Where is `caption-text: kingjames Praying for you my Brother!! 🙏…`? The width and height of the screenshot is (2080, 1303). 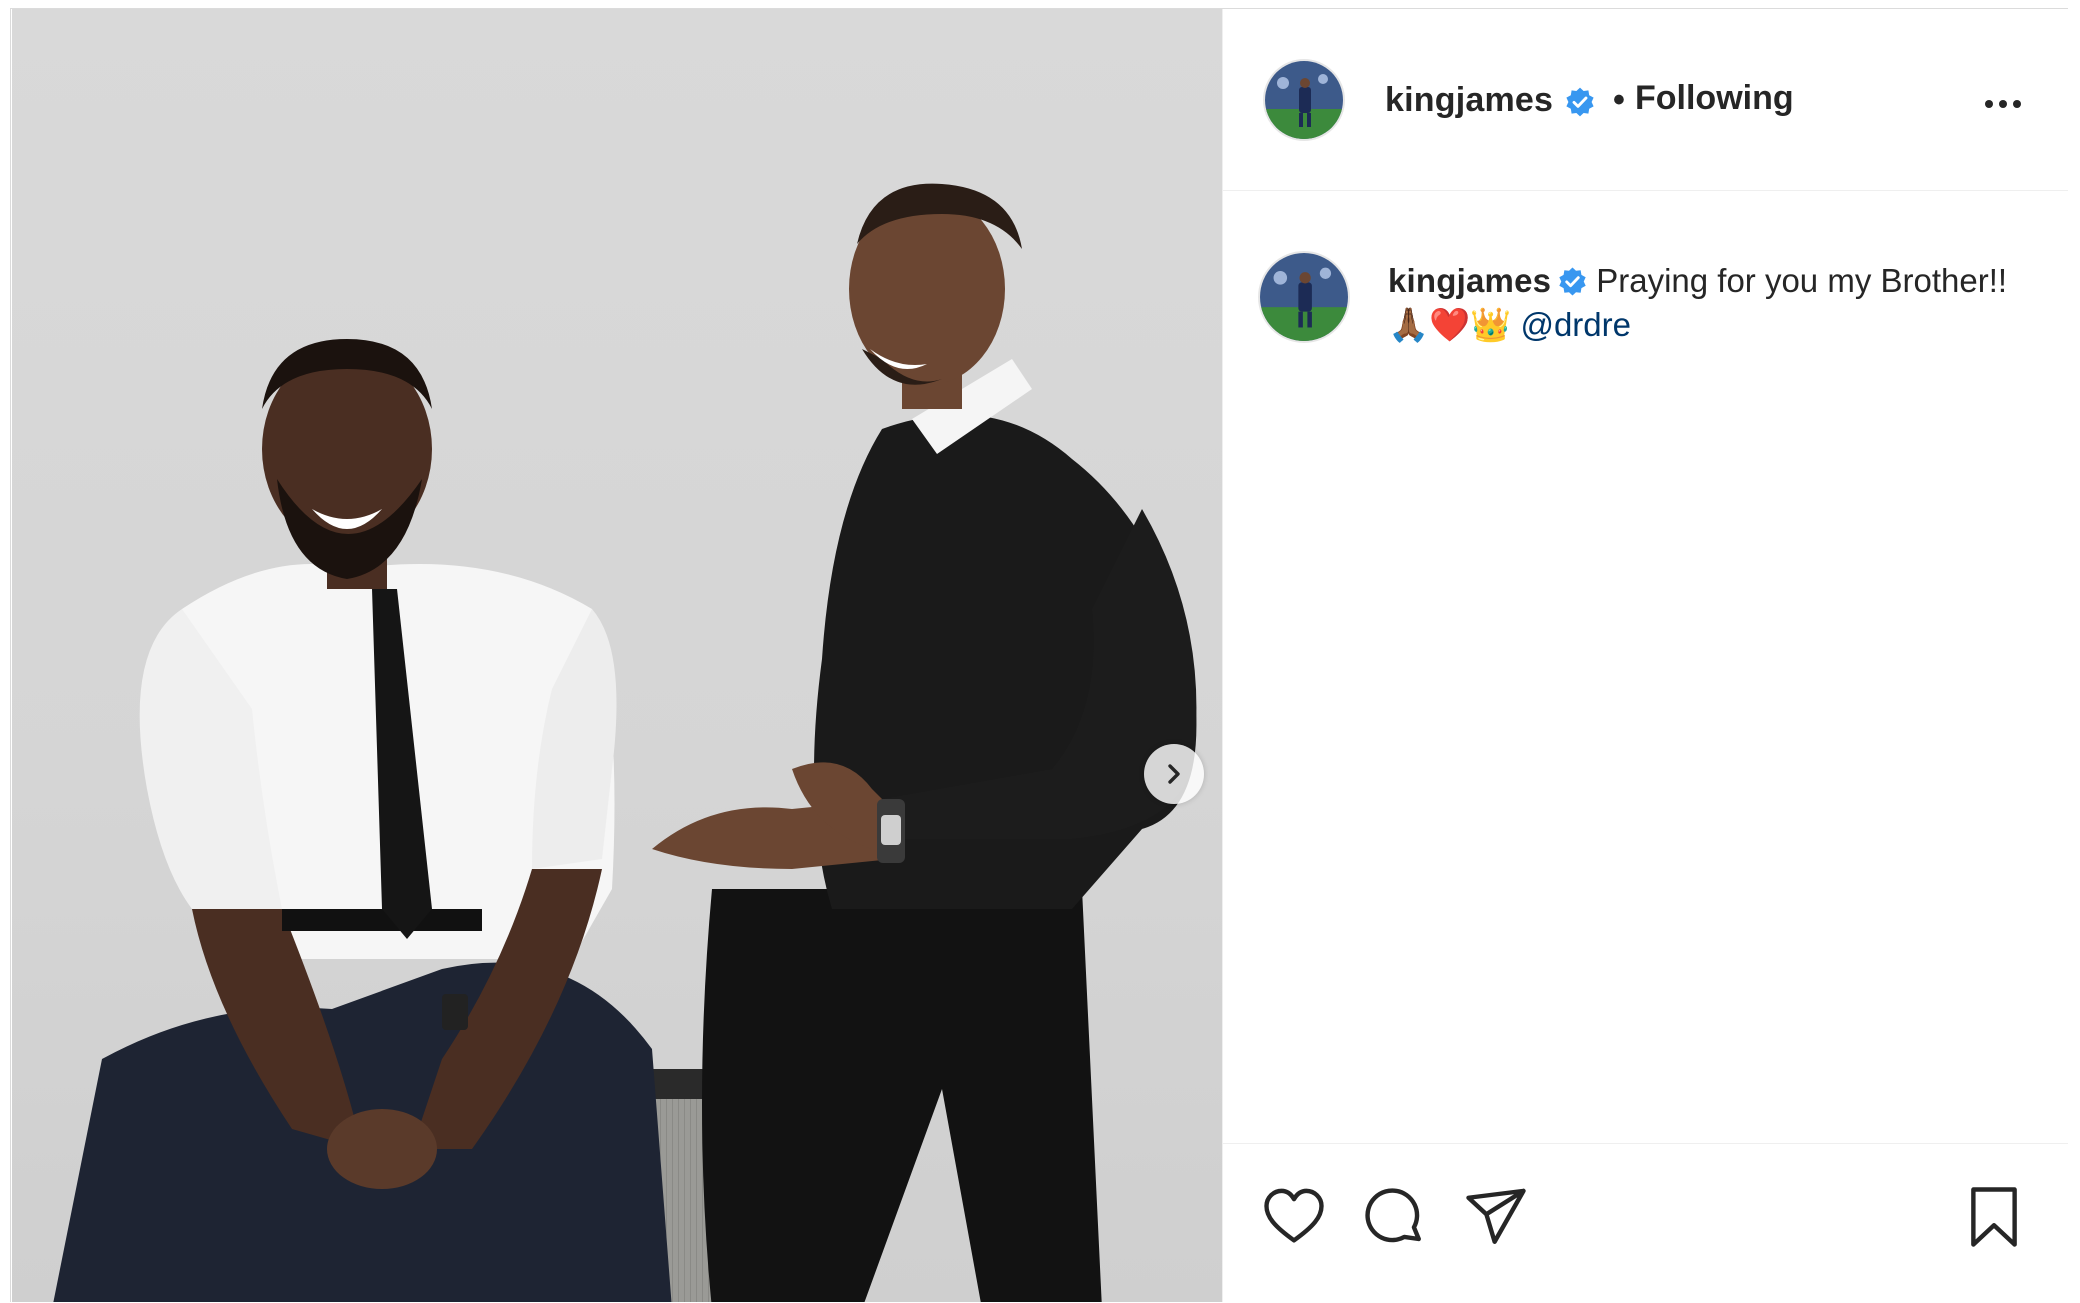
caption-text: kingjames Praying for you my Brother!! 🙏… is located at coordinates (1698, 303).